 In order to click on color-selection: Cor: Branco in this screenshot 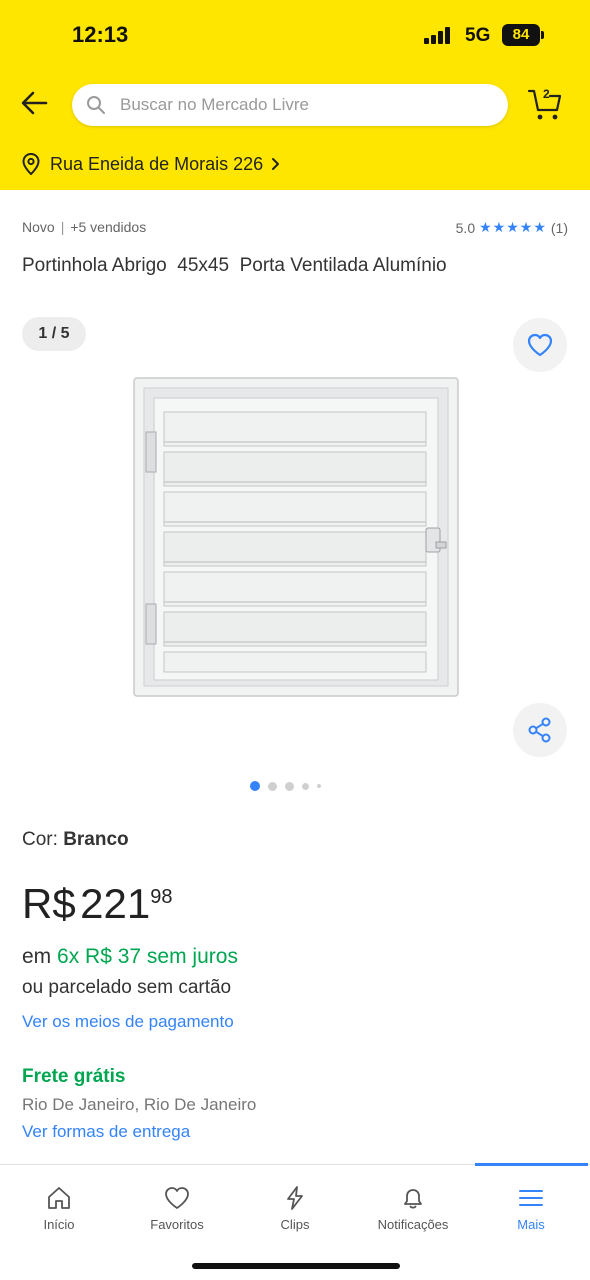, I will do `click(75, 840)`.